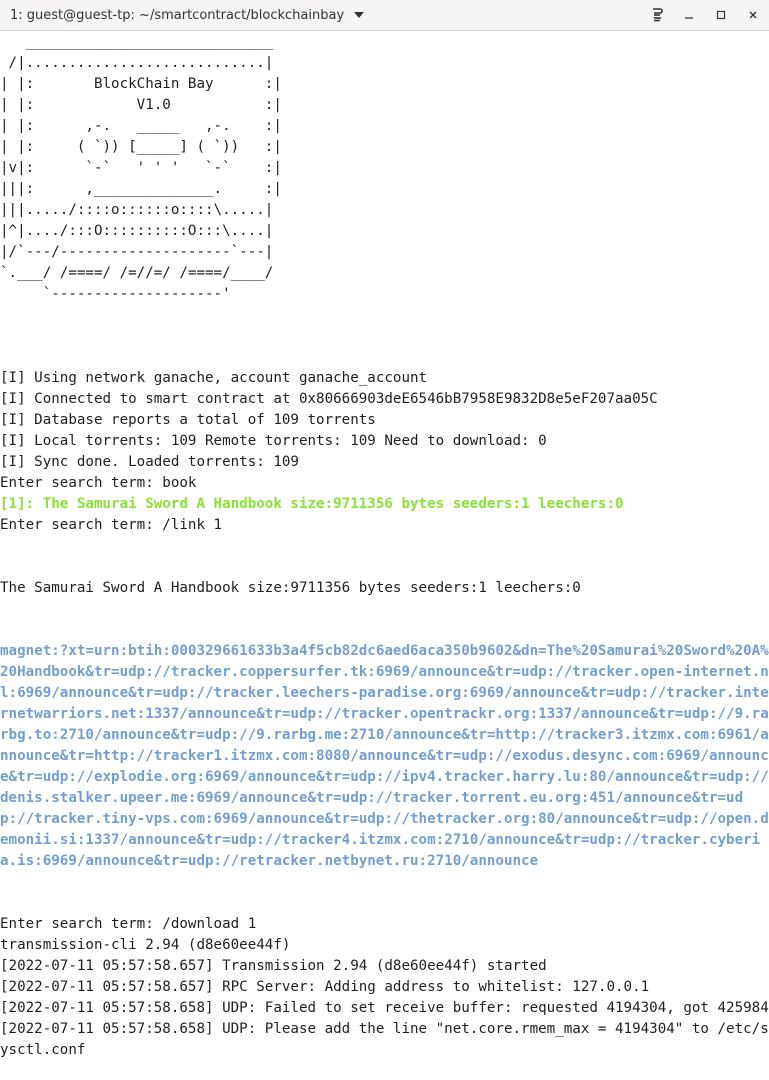 The image size is (769, 1080). What do you see at coordinates (145, 945) in the screenshot?
I see `download-line: transmission-cli 2.94 (d8e60ee44f)` at bounding box center [145, 945].